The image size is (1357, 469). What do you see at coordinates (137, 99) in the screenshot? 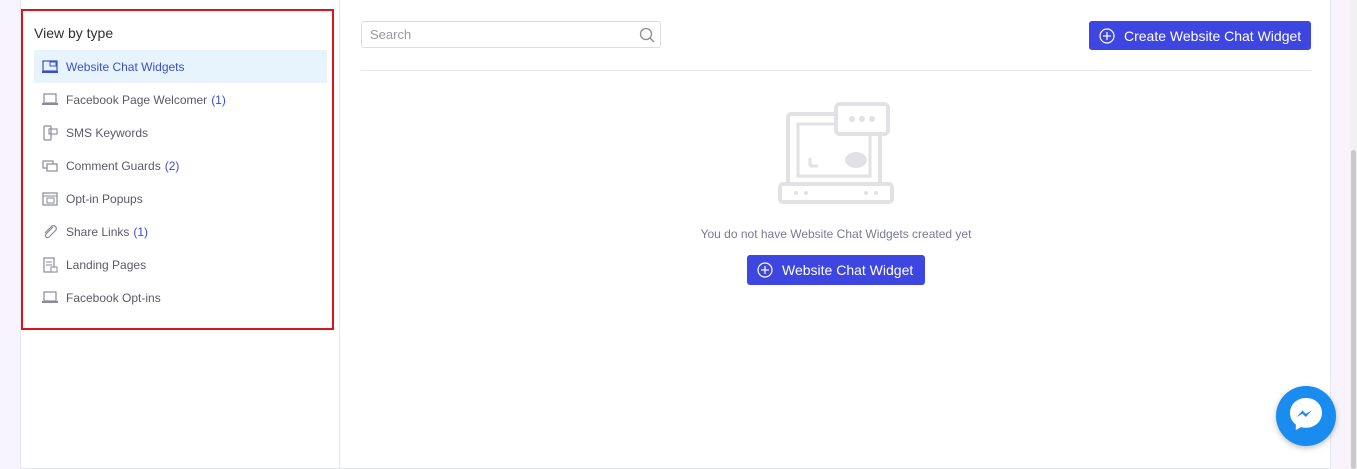
I see `sidebar-item-label: Facebook Page Welcomer` at bounding box center [137, 99].